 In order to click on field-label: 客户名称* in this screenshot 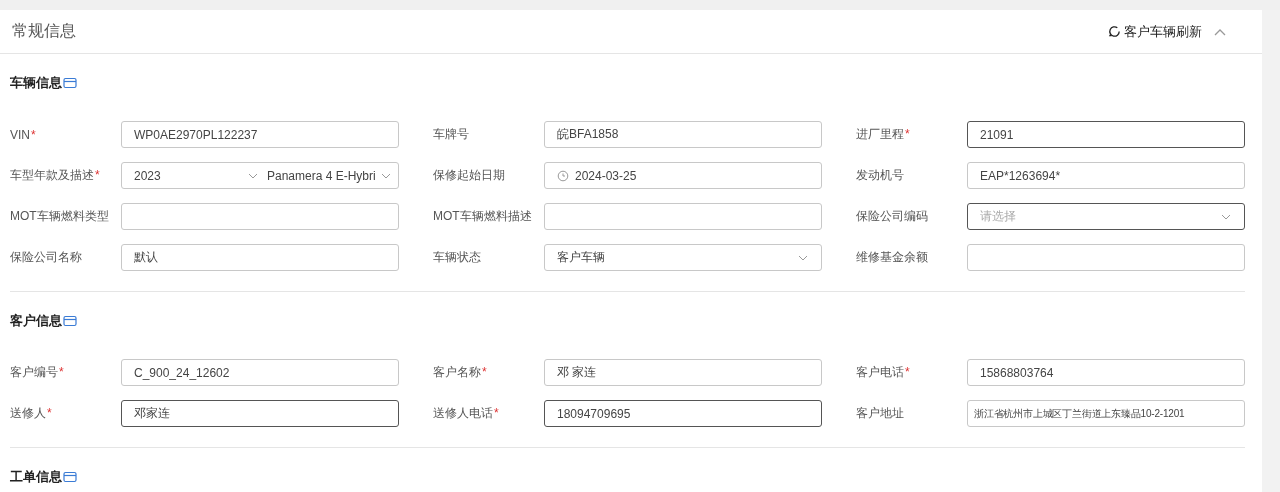, I will do `click(460, 372)`.